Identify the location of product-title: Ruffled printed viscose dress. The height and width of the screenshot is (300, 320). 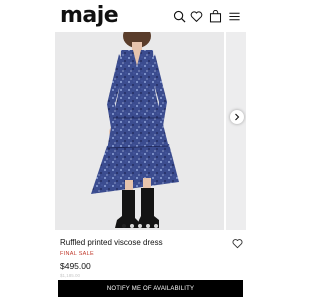
(111, 242).